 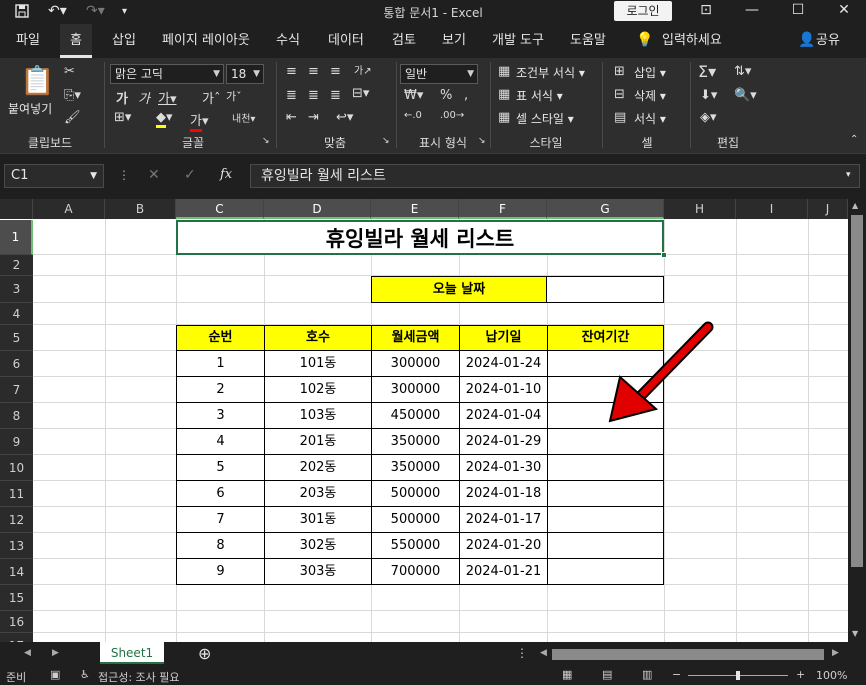 I want to click on row-header: 16, so click(x=16, y=622).